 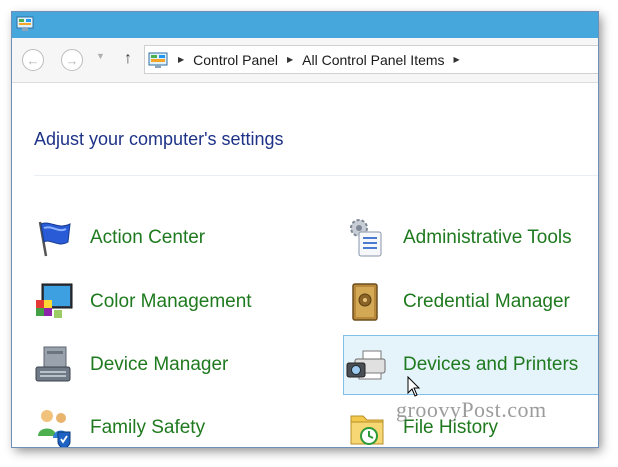 I want to click on up-button: ↑, so click(x=128, y=59).